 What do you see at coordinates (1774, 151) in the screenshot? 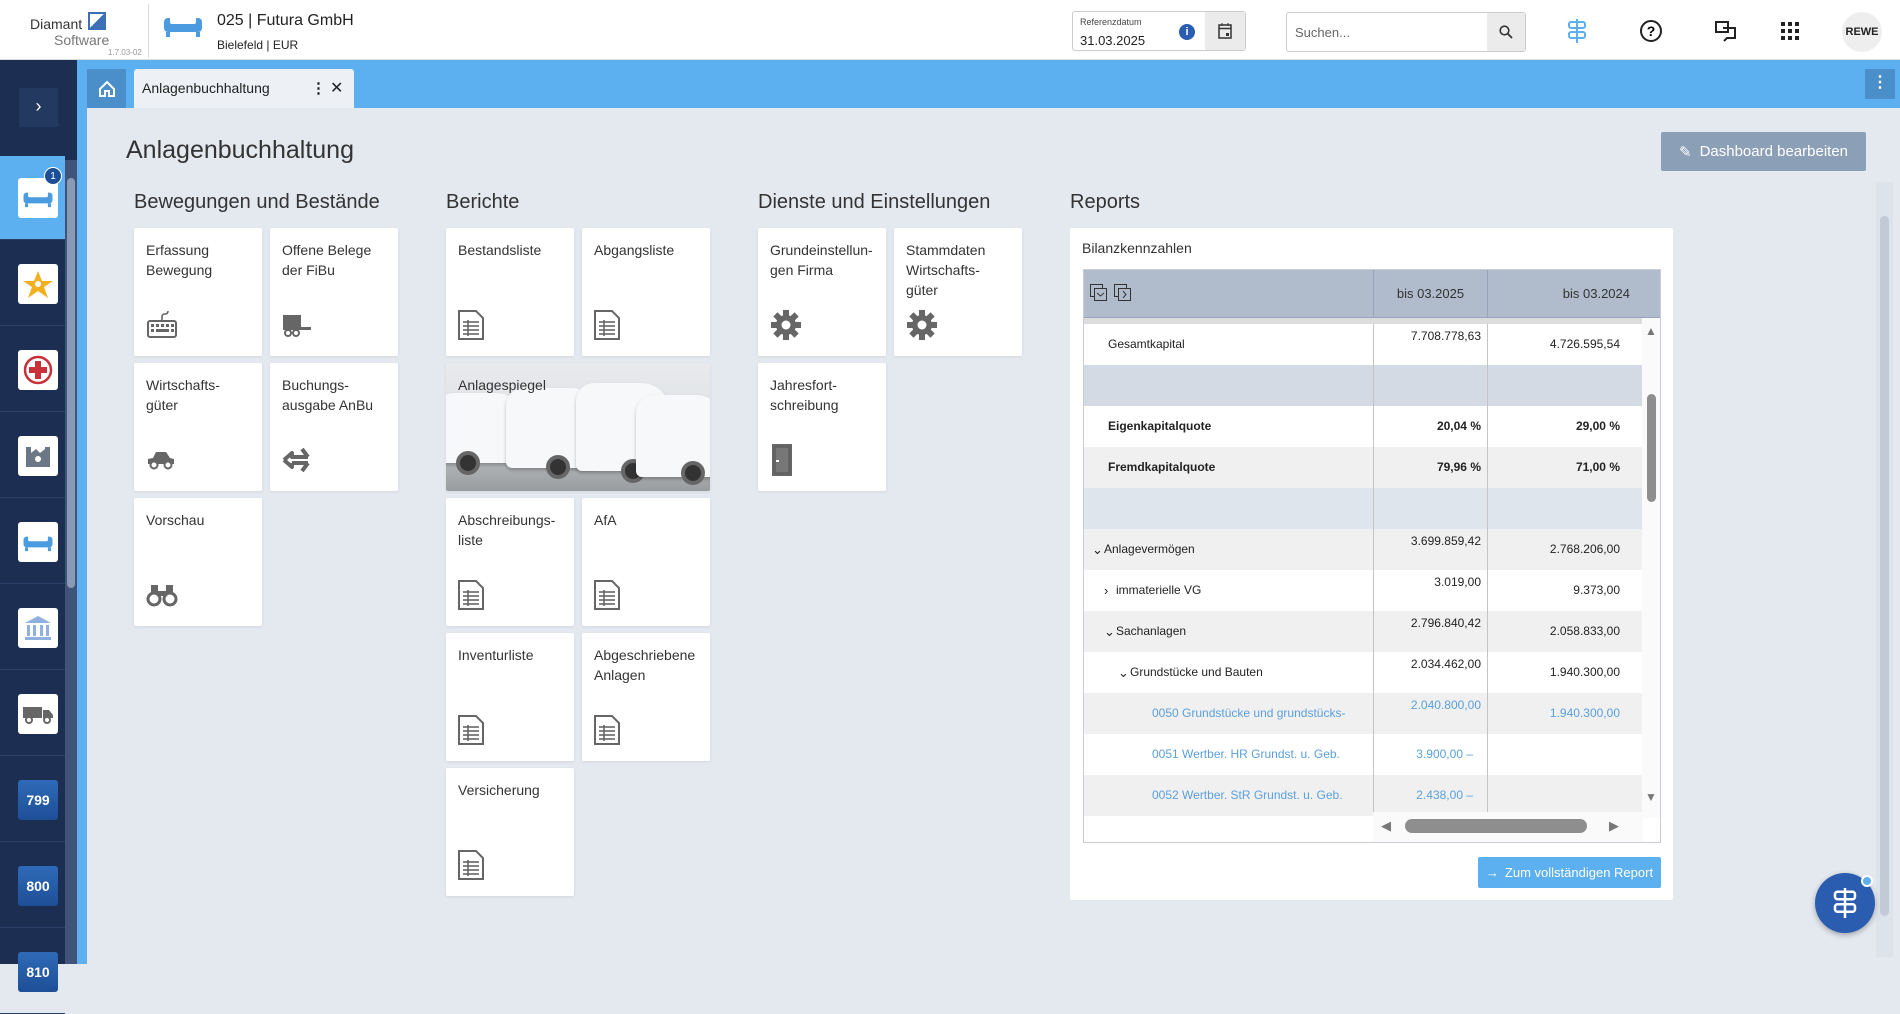
I see `edit-dashboard-label: Dashboard bearbeiten` at bounding box center [1774, 151].